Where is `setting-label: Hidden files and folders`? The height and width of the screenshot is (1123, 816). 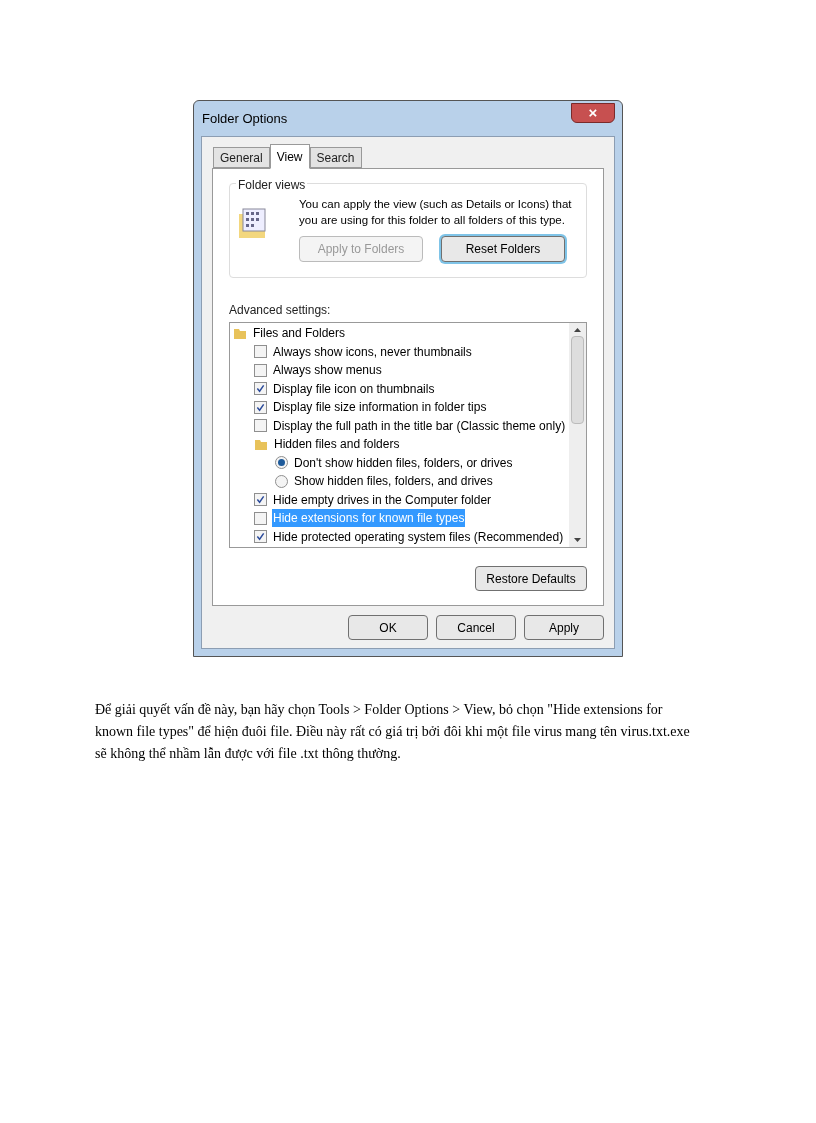 setting-label: Hidden files and folders is located at coordinates (337, 444).